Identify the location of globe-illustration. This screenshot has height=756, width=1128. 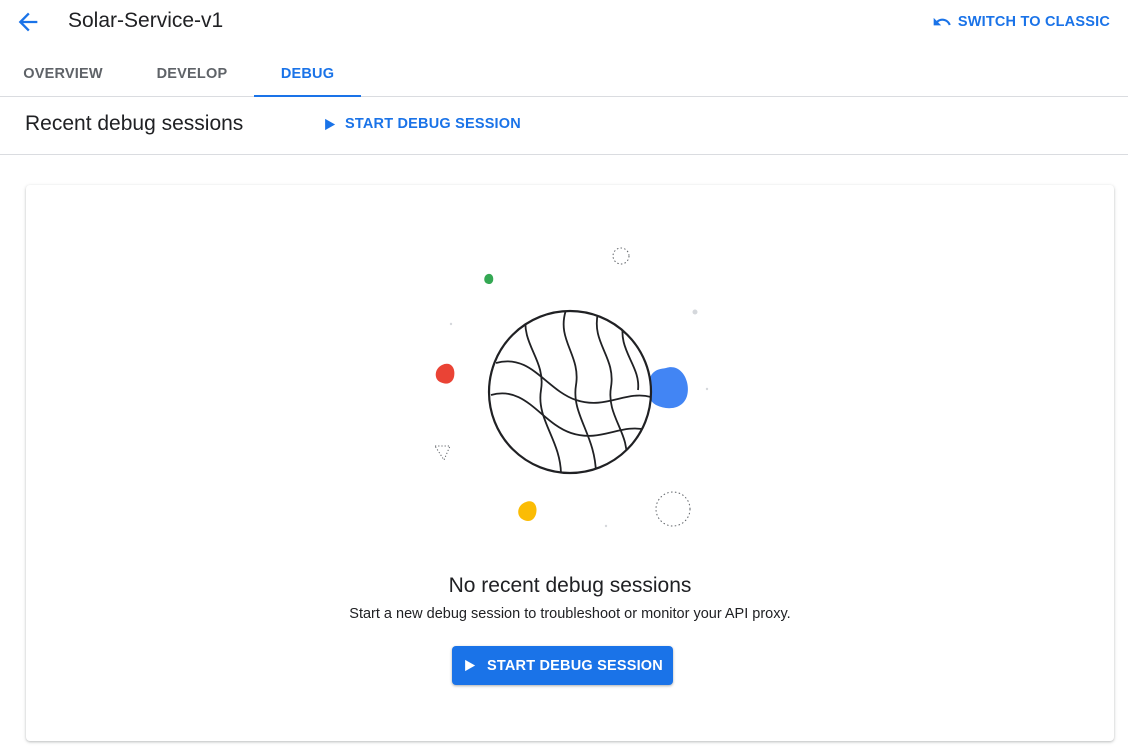
(571, 387).